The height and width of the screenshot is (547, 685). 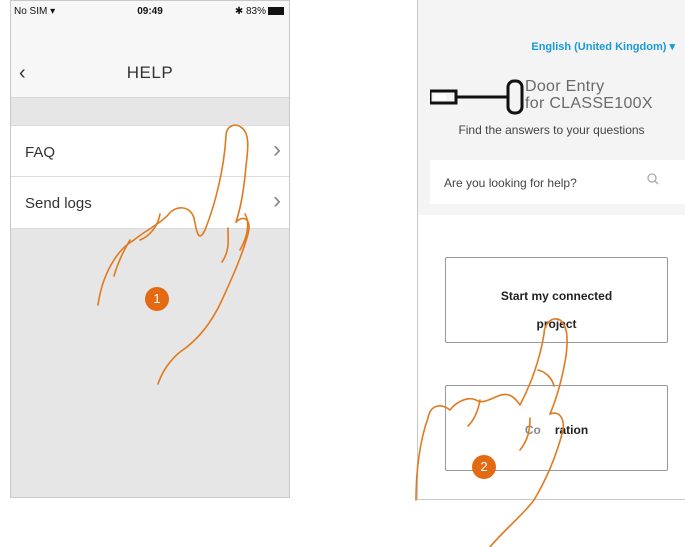 What do you see at coordinates (672, 47) in the screenshot?
I see `caret-down-icon: ▾` at bounding box center [672, 47].